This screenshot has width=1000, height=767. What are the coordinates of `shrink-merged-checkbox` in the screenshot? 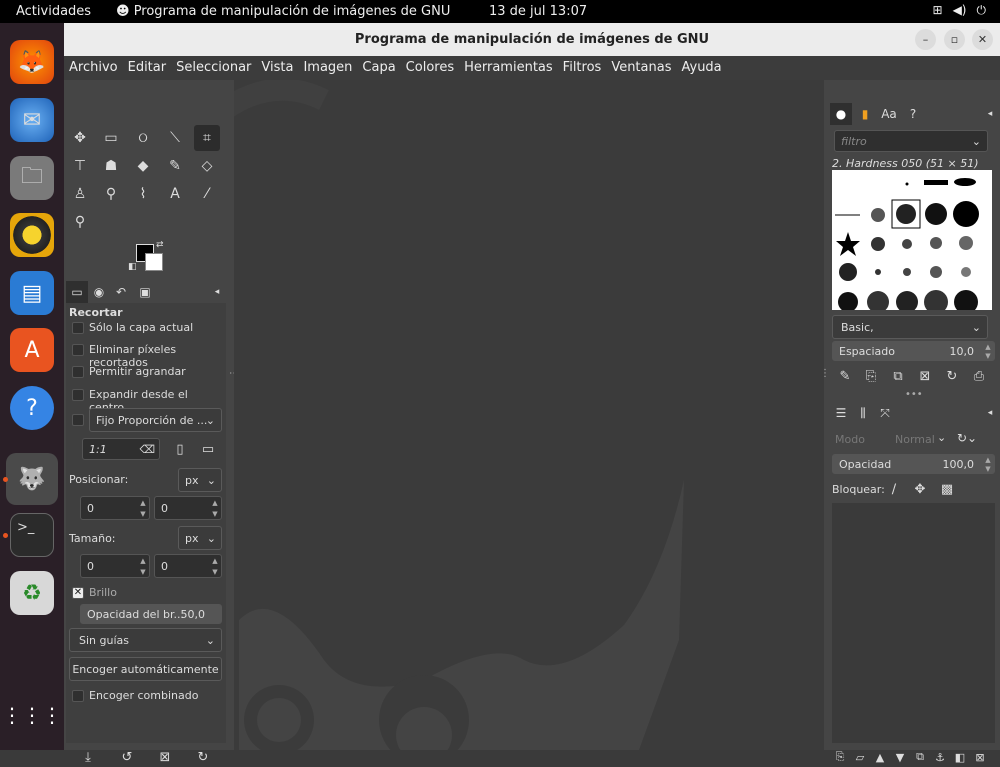 It's located at (78, 696).